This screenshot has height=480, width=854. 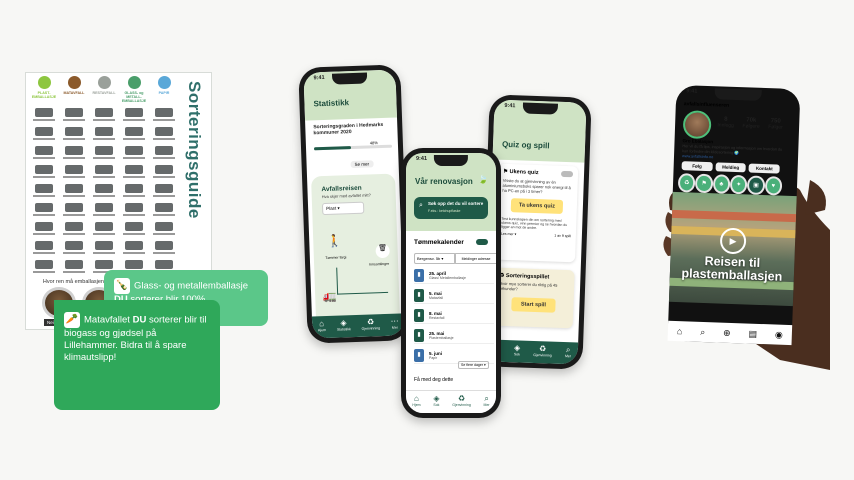 I want to click on stats-progress-fill, so click(x=332, y=148).